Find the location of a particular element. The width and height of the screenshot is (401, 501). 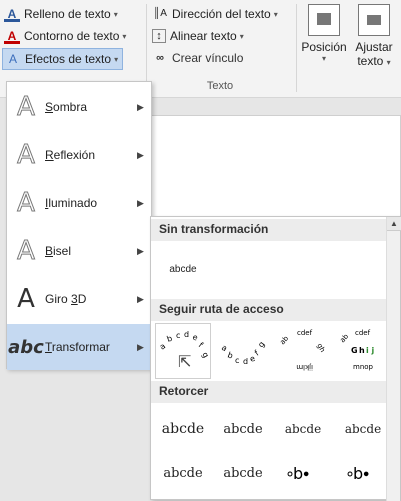

create-link-button: ∞ Crear vínculo is located at coordinates (197, 58).